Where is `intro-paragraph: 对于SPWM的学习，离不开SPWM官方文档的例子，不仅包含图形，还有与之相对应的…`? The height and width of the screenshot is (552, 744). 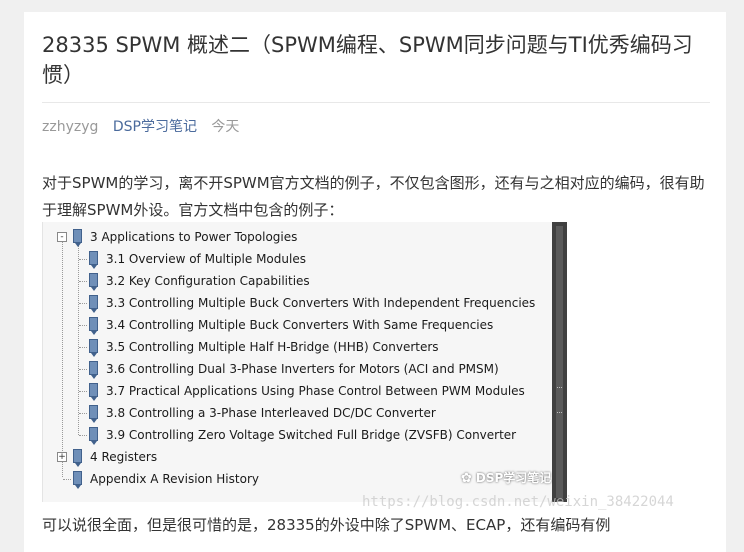
intro-paragraph: 对于SPWM的学习，离不开SPWM官方文档的例子，不仅包含图形，还有与之相对应的… is located at coordinates (373, 196).